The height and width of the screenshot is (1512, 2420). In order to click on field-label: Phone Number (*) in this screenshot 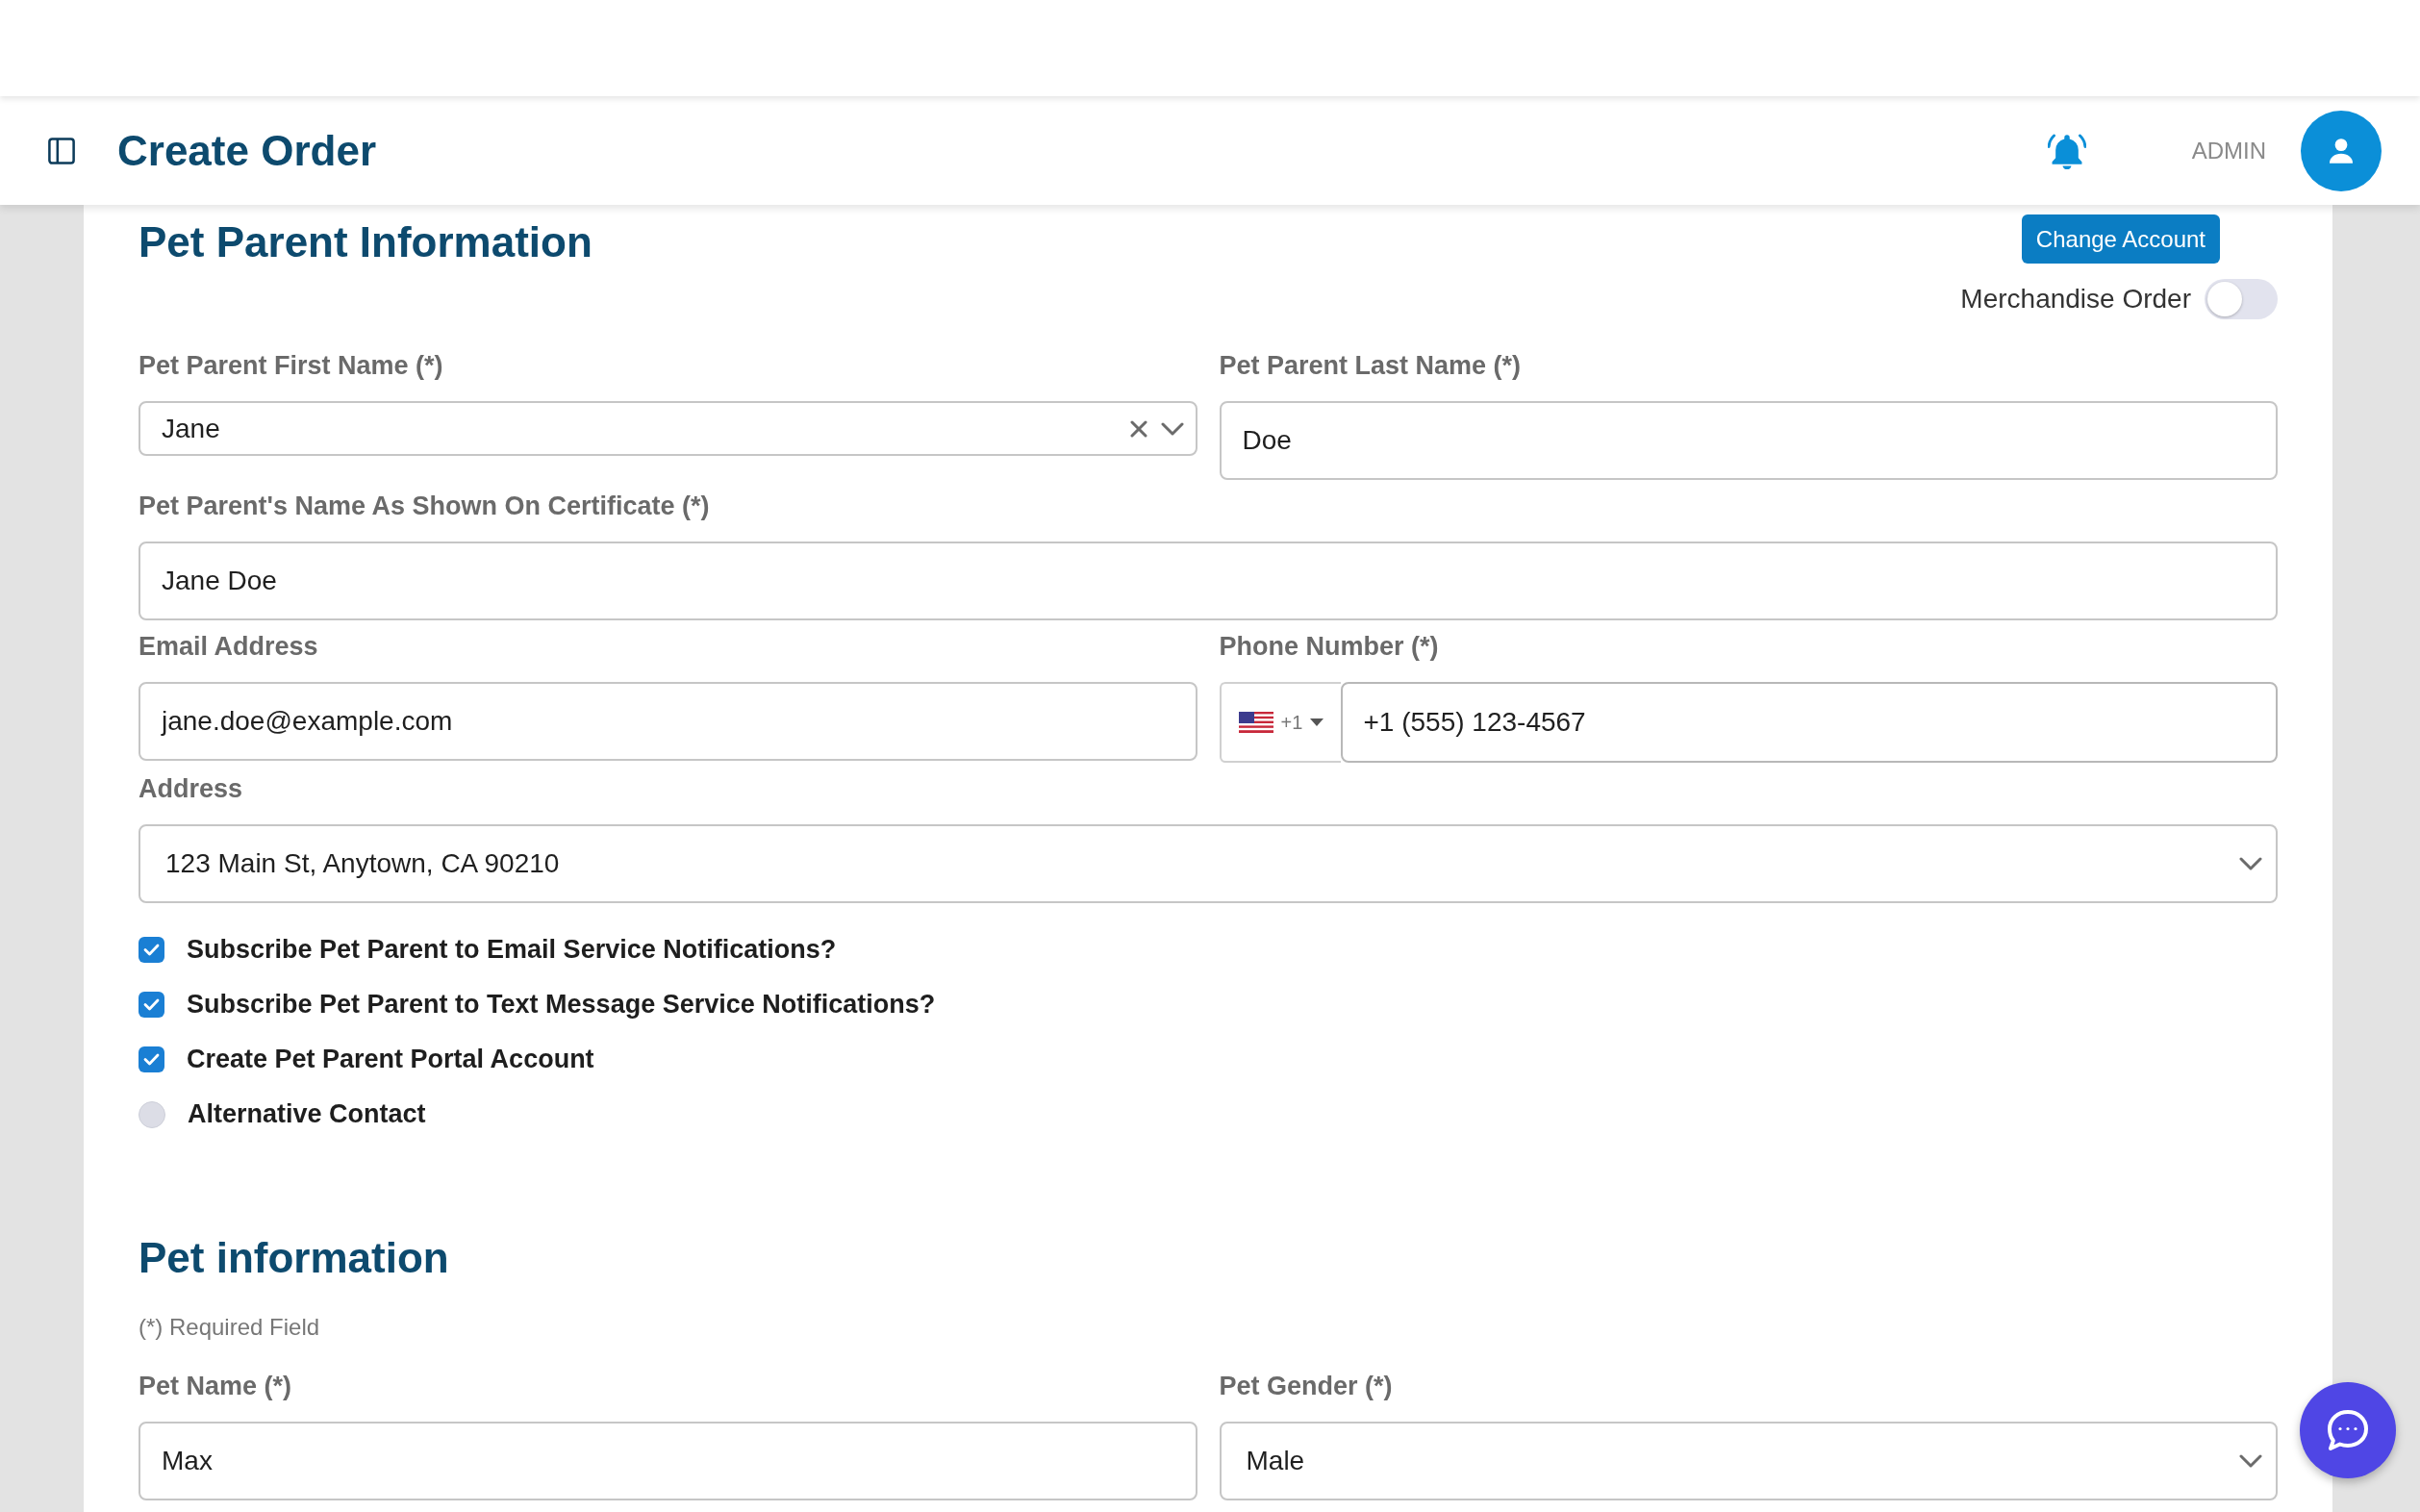, I will do `click(1329, 647)`.